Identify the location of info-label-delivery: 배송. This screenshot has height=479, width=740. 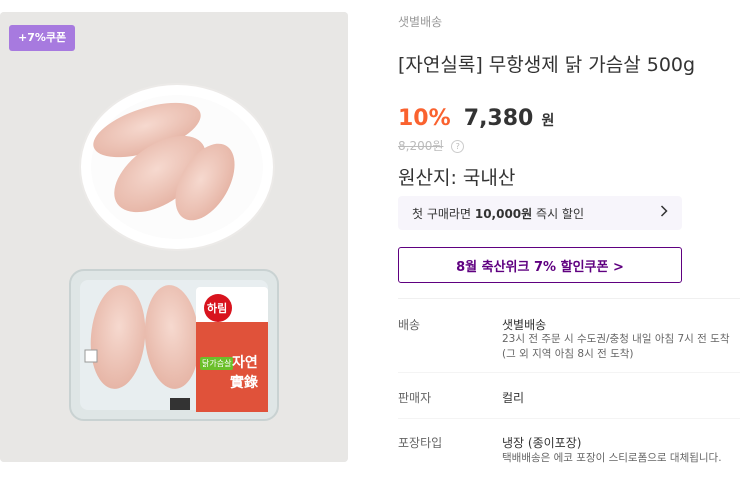
(409, 325).